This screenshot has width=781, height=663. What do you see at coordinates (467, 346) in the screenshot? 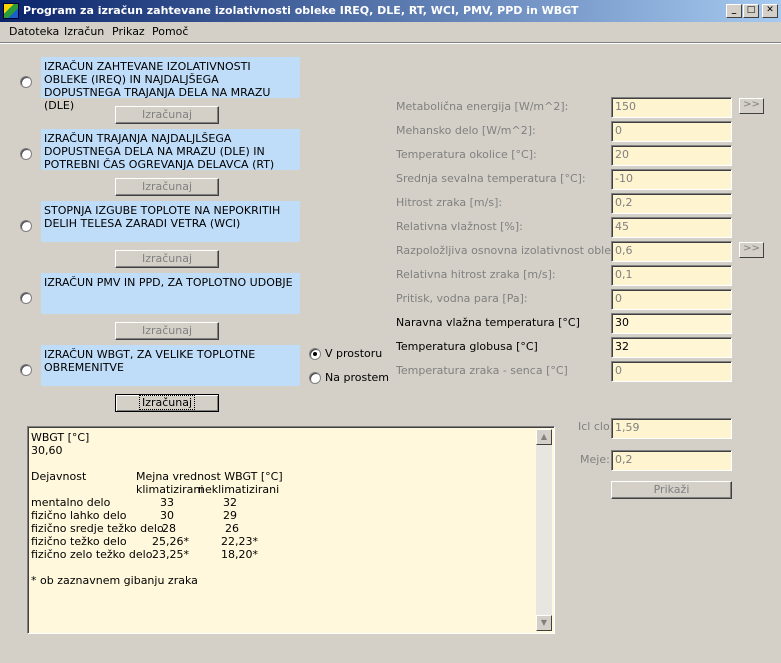
I see `param-label-globe-temp: Temperatura globusa [°C]` at bounding box center [467, 346].